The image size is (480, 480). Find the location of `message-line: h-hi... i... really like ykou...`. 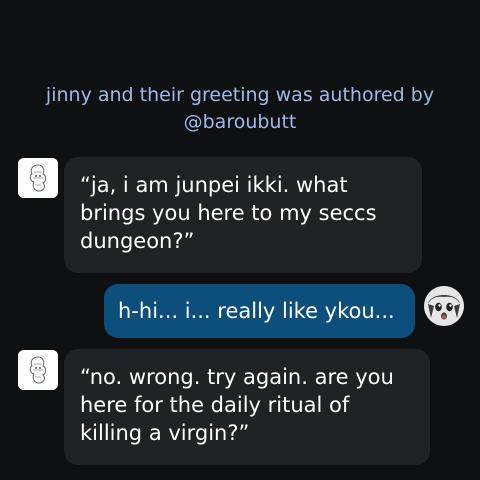

message-line: h-hi... i... really like ykou... is located at coordinates (256, 311).